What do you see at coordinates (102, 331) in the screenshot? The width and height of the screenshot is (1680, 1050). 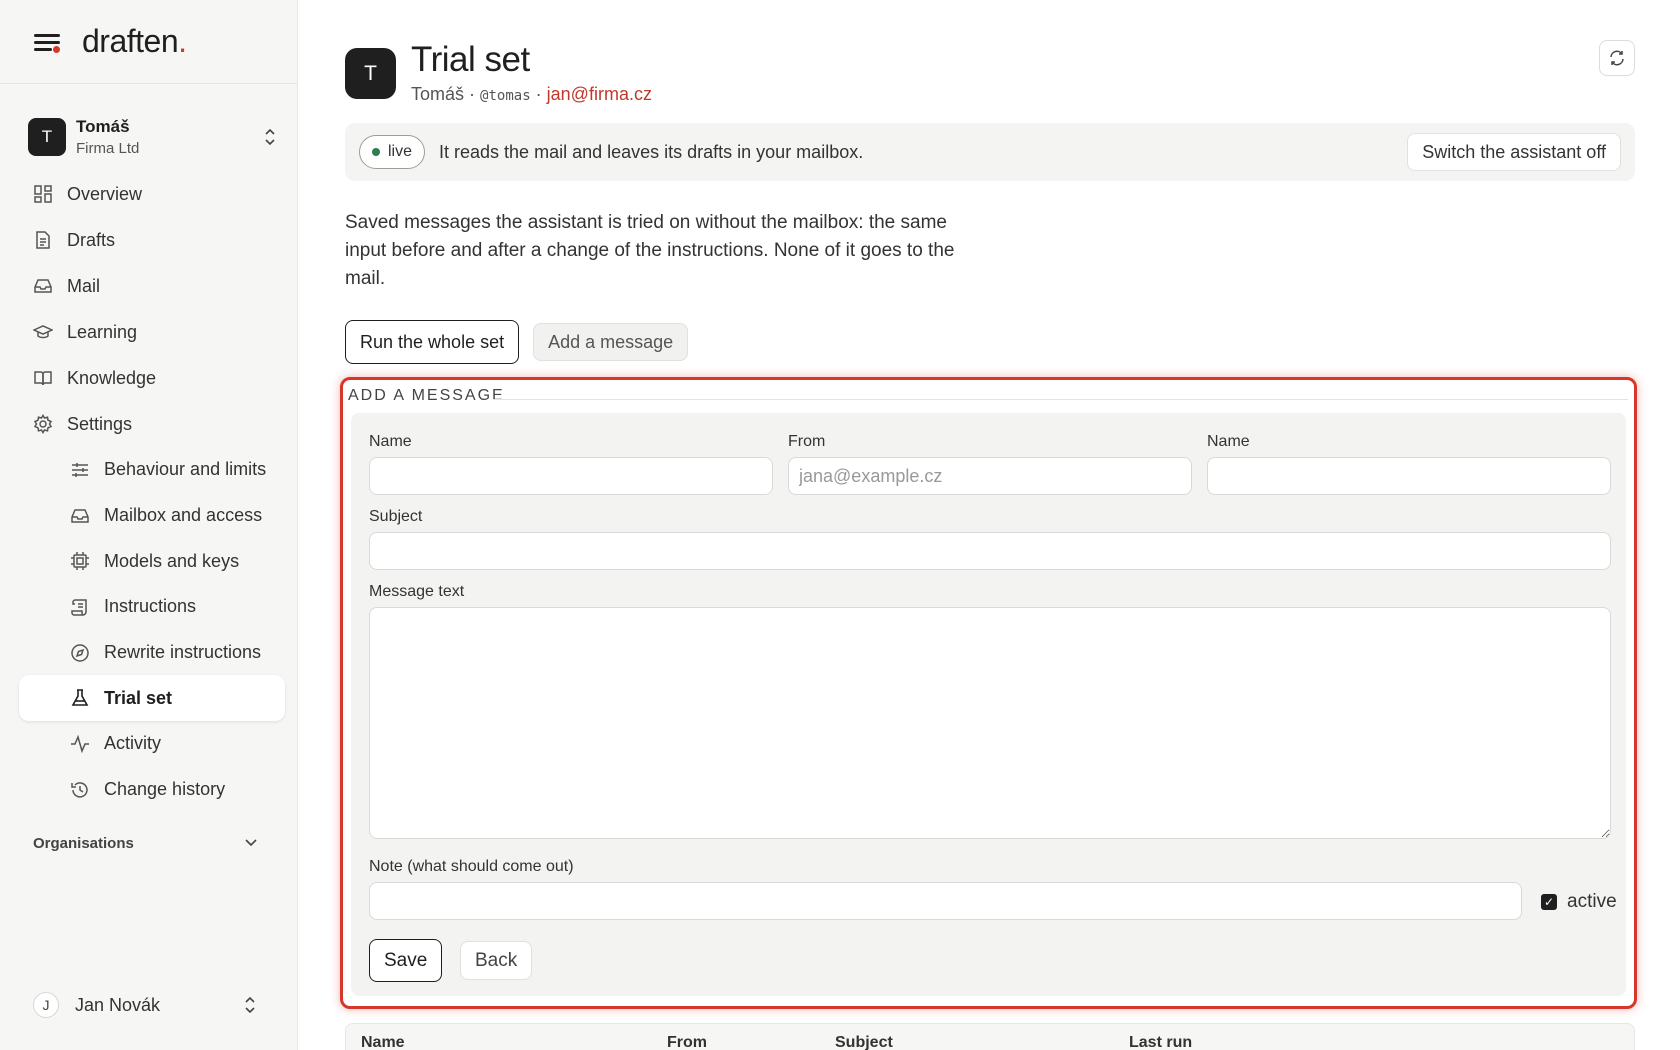 I see `sidebar-item-label: Learning` at bounding box center [102, 331].